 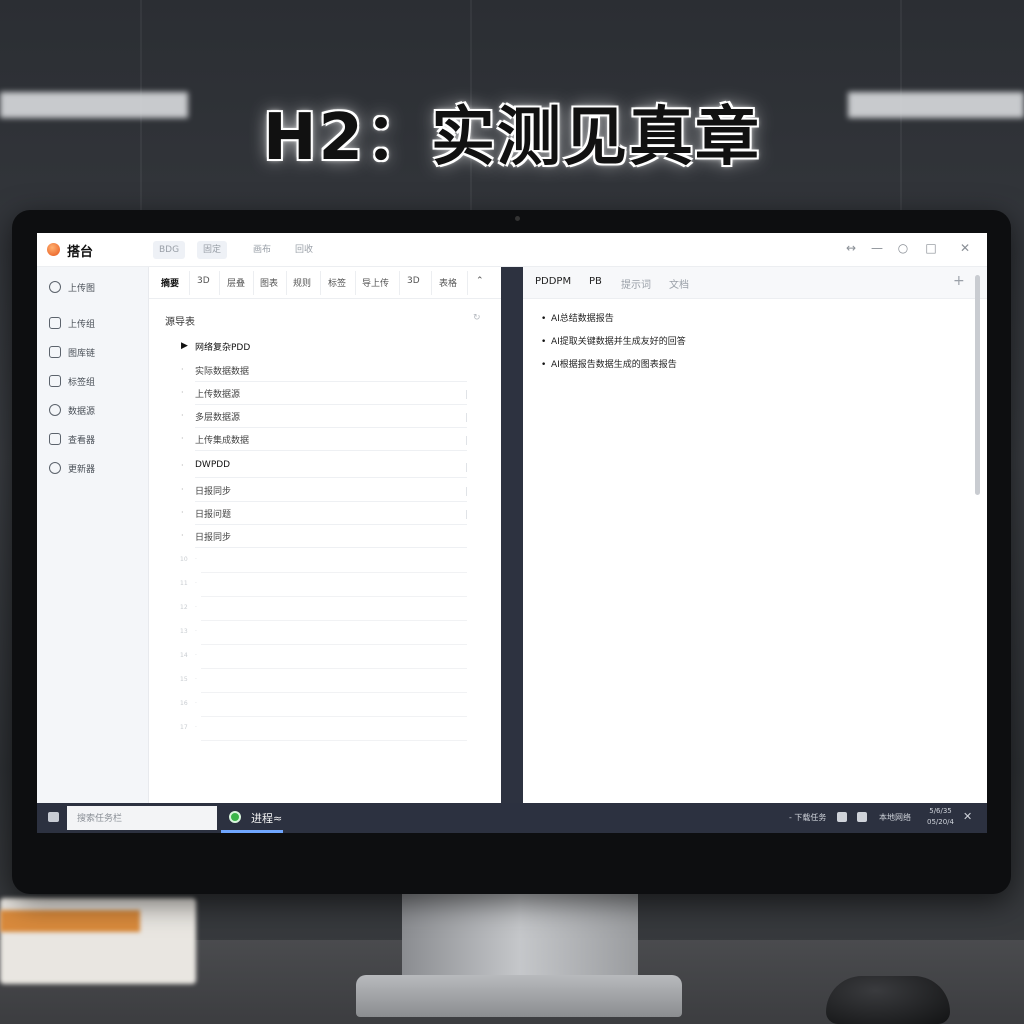 What do you see at coordinates (262, 250) in the screenshot?
I see `tab-canvas: 画布` at bounding box center [262, 250].